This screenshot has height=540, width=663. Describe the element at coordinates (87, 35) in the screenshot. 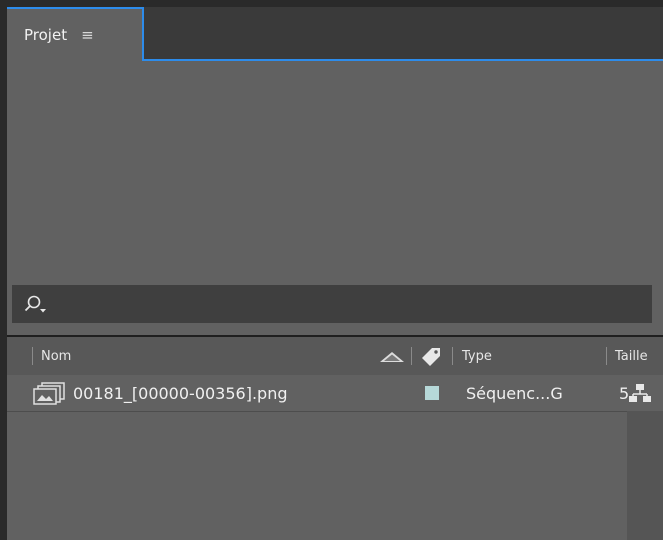

I see `panel-menu-icon: ≡` at that location.